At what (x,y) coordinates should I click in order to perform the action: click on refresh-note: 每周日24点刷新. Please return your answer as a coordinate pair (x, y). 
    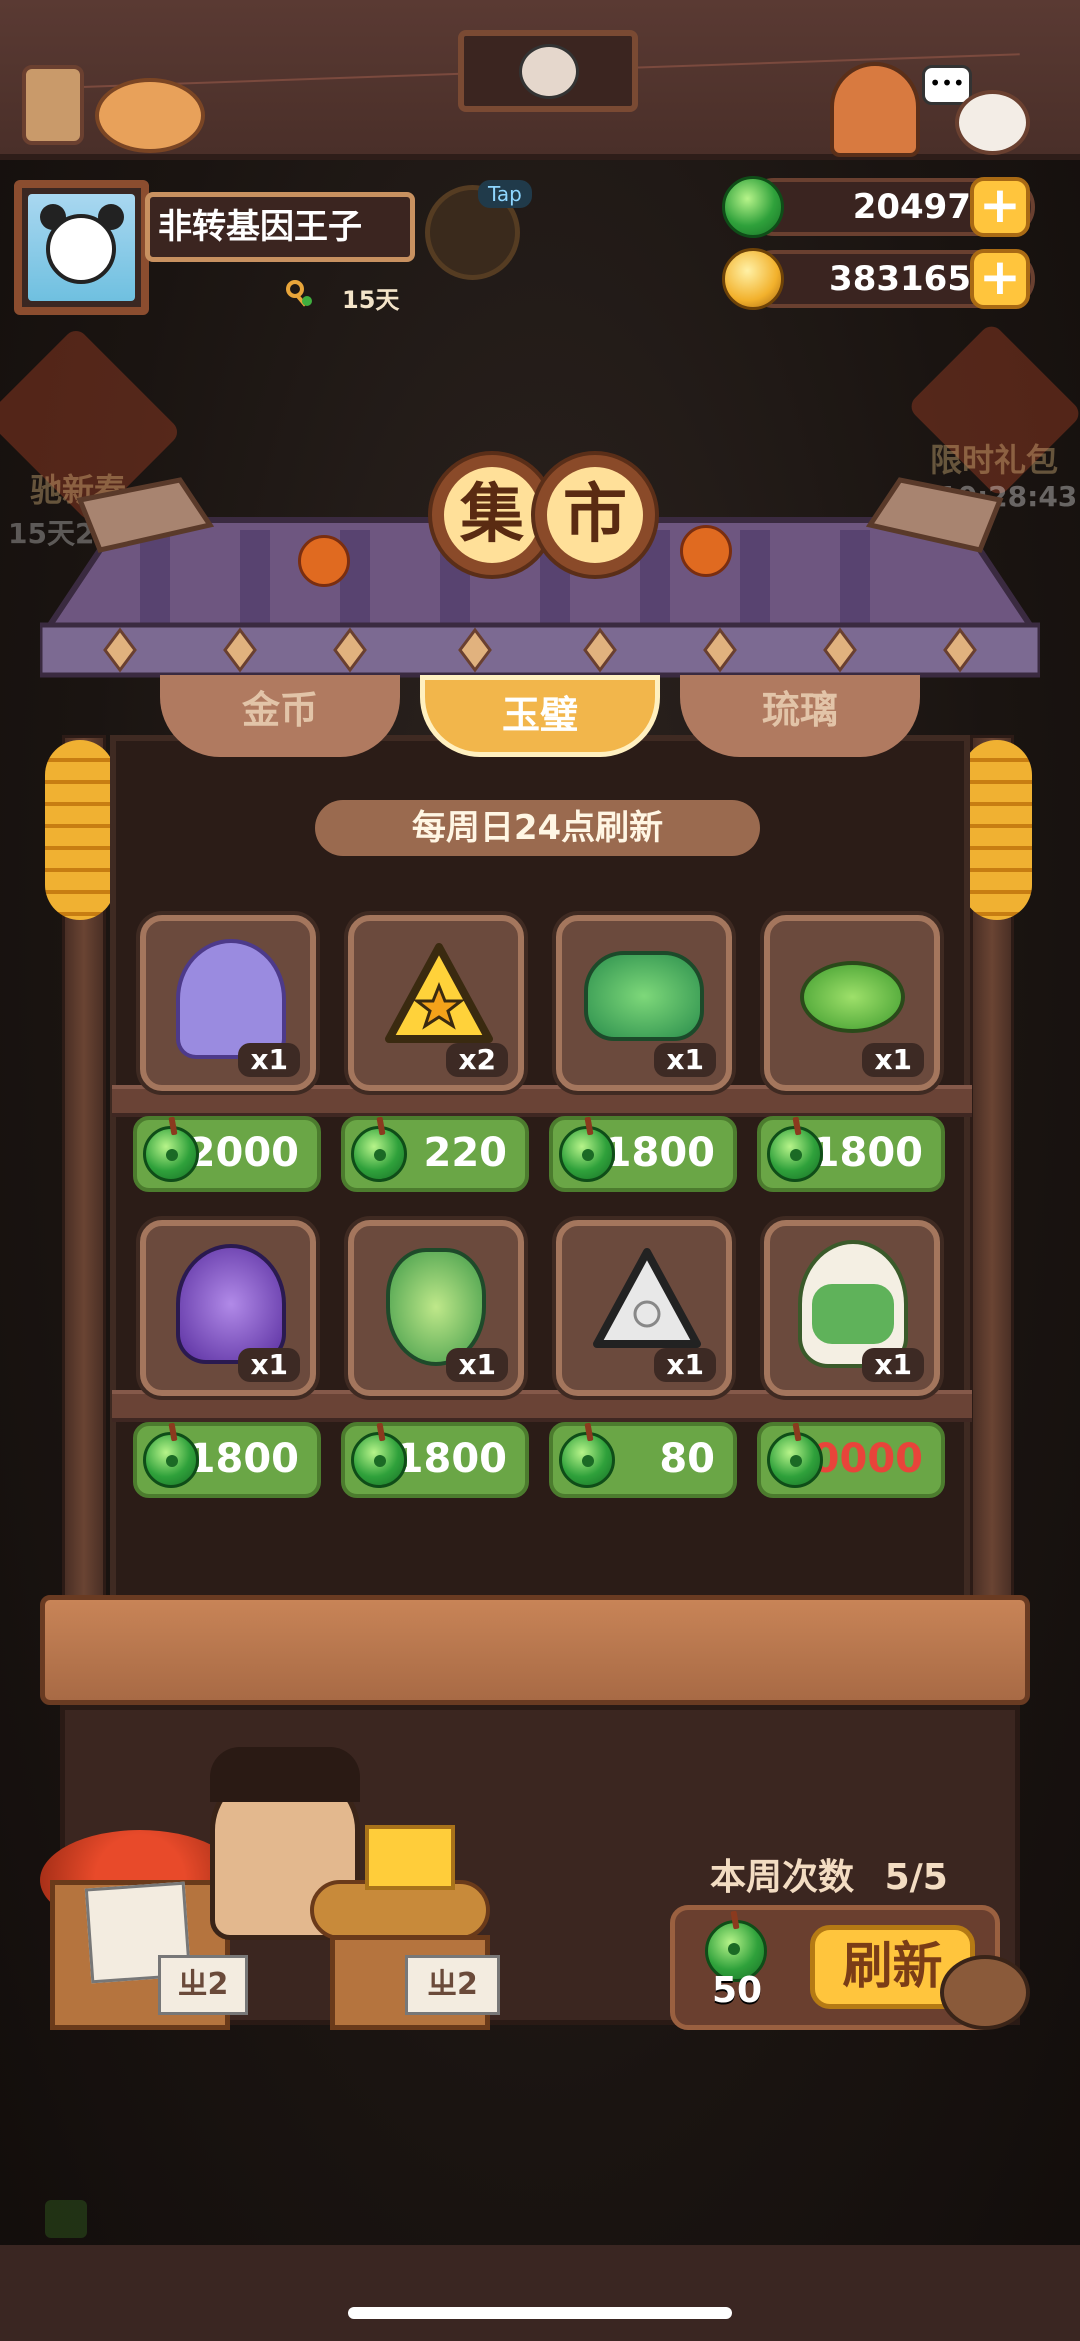
    Looking at the image, I should click on (537, 828).